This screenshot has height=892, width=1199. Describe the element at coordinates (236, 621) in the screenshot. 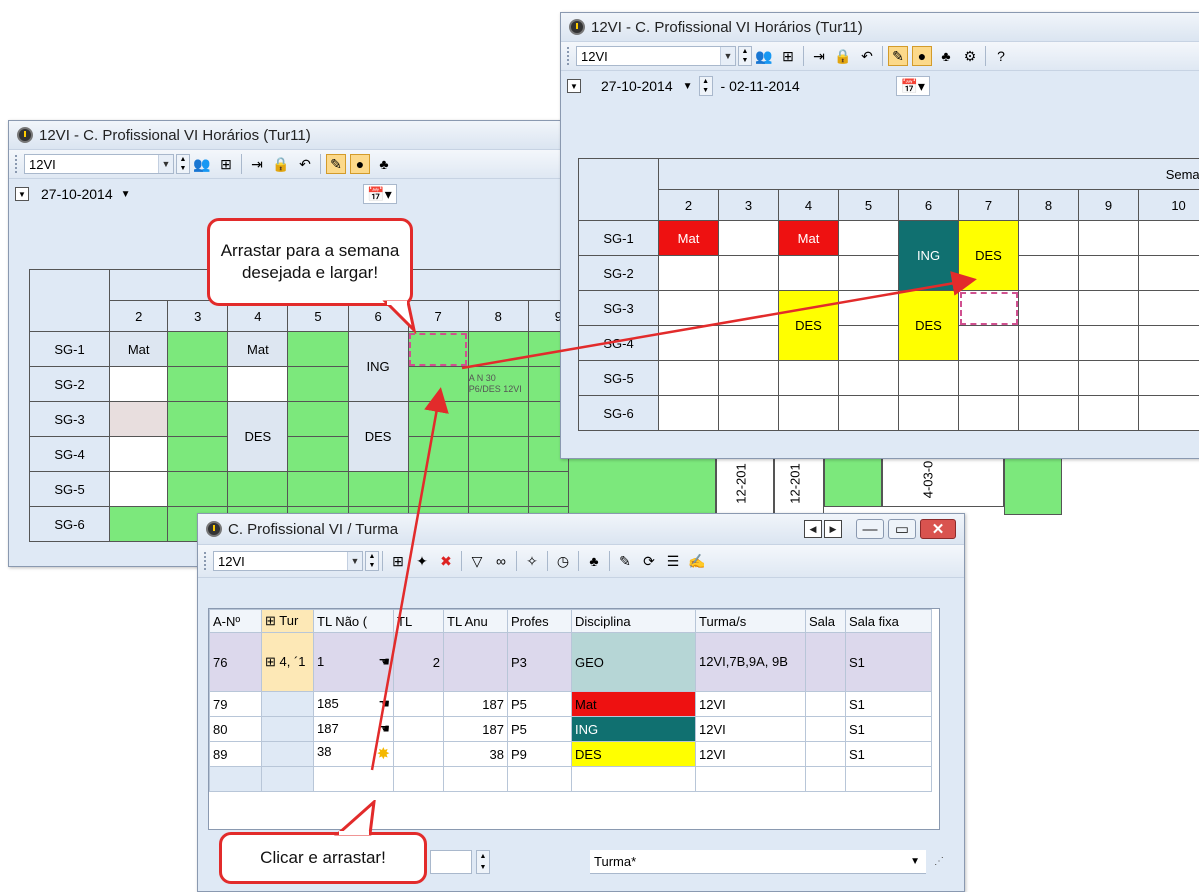

I see `col-header: A-Nº` at that location.